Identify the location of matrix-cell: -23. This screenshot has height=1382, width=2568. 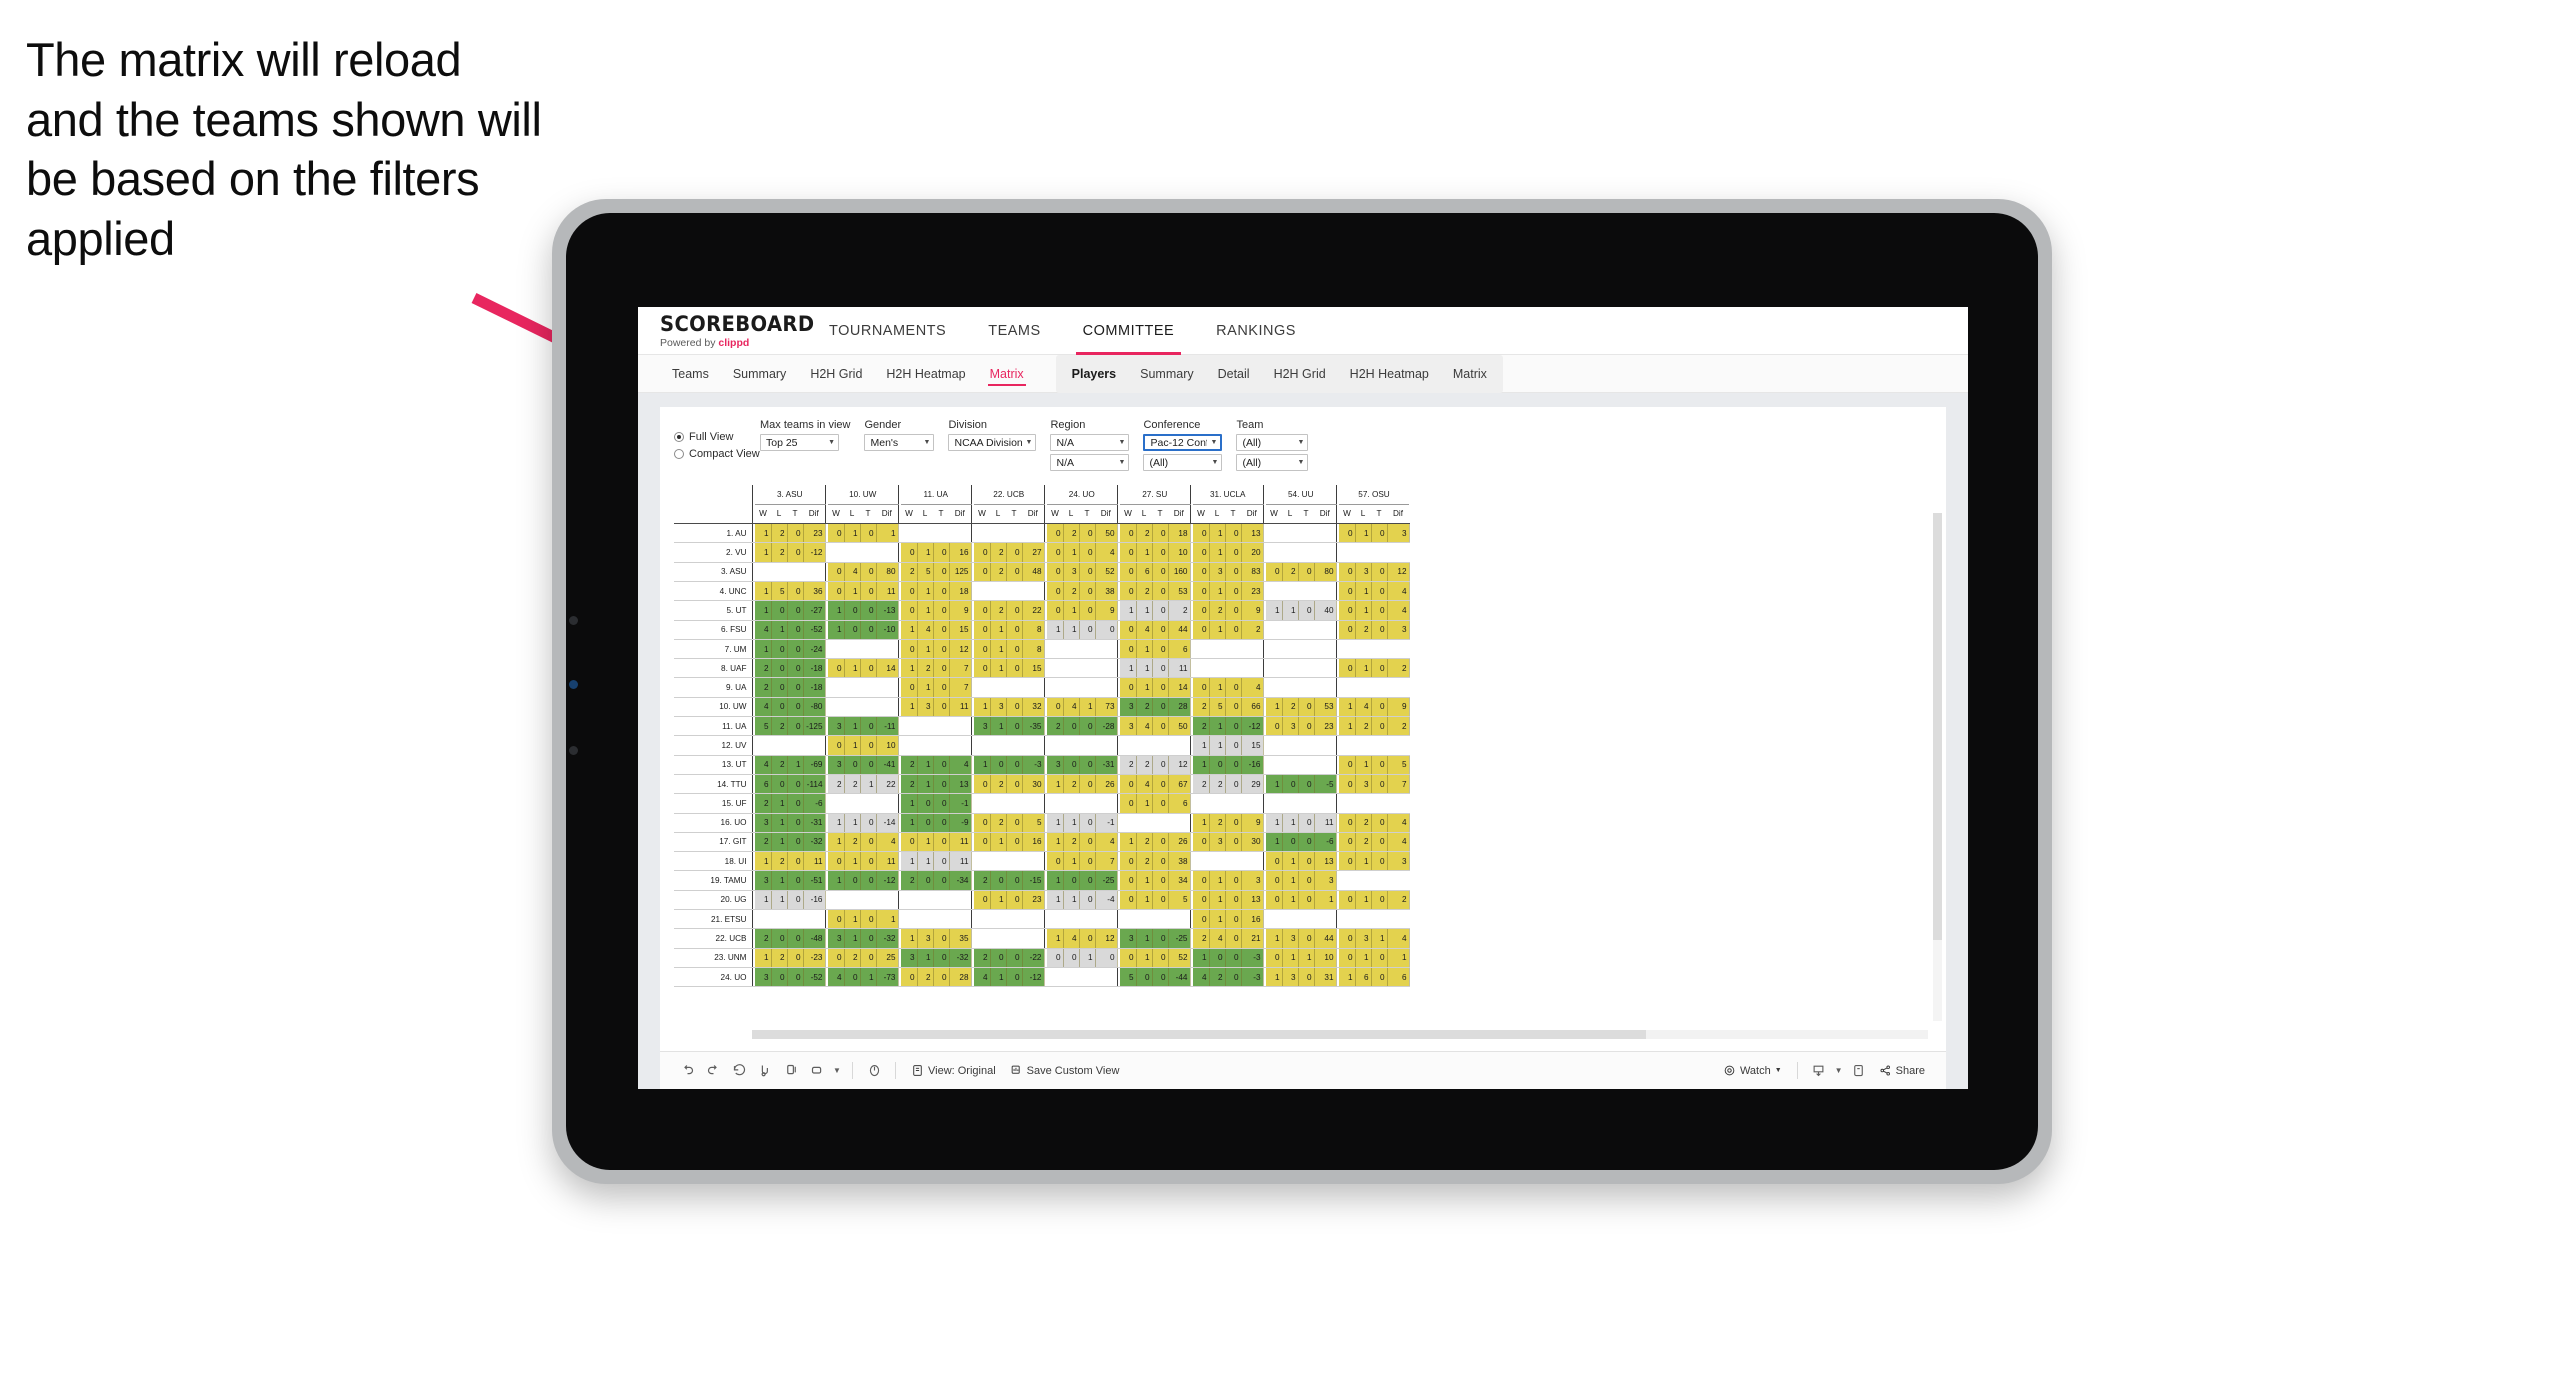
(814, 958).